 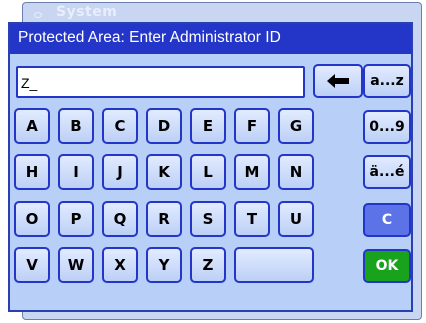 I want to click on key-s: S, so click(x=208, y=219).